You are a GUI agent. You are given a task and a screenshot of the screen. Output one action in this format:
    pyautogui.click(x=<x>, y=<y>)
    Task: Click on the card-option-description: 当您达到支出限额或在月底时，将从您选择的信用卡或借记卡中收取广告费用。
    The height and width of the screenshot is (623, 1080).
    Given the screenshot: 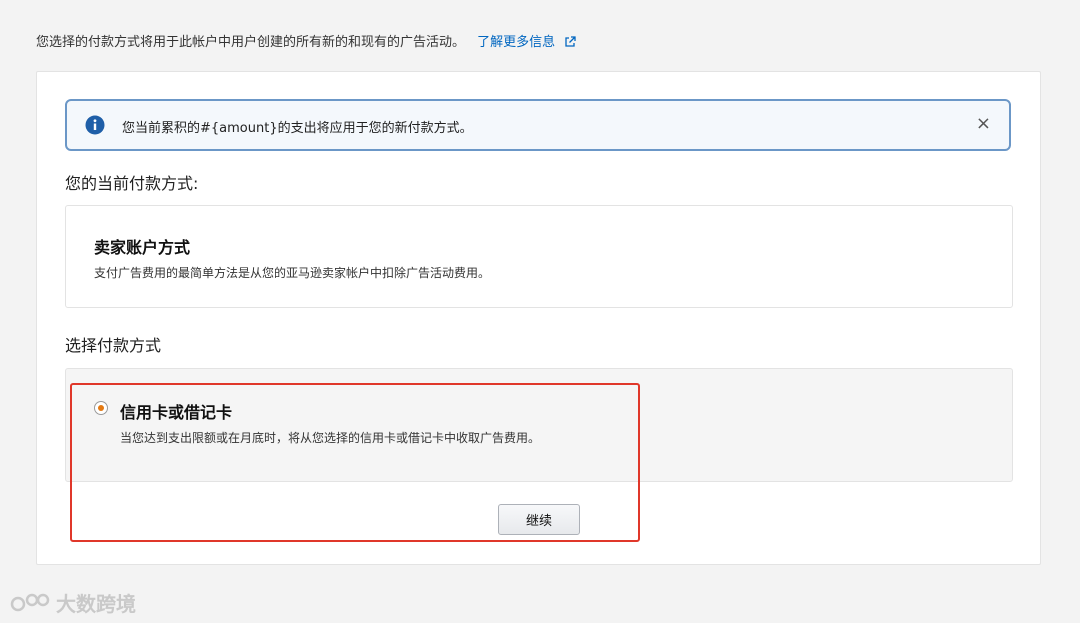 What is the action you would take?
    pyautogui.click(x=330, y=438)
    